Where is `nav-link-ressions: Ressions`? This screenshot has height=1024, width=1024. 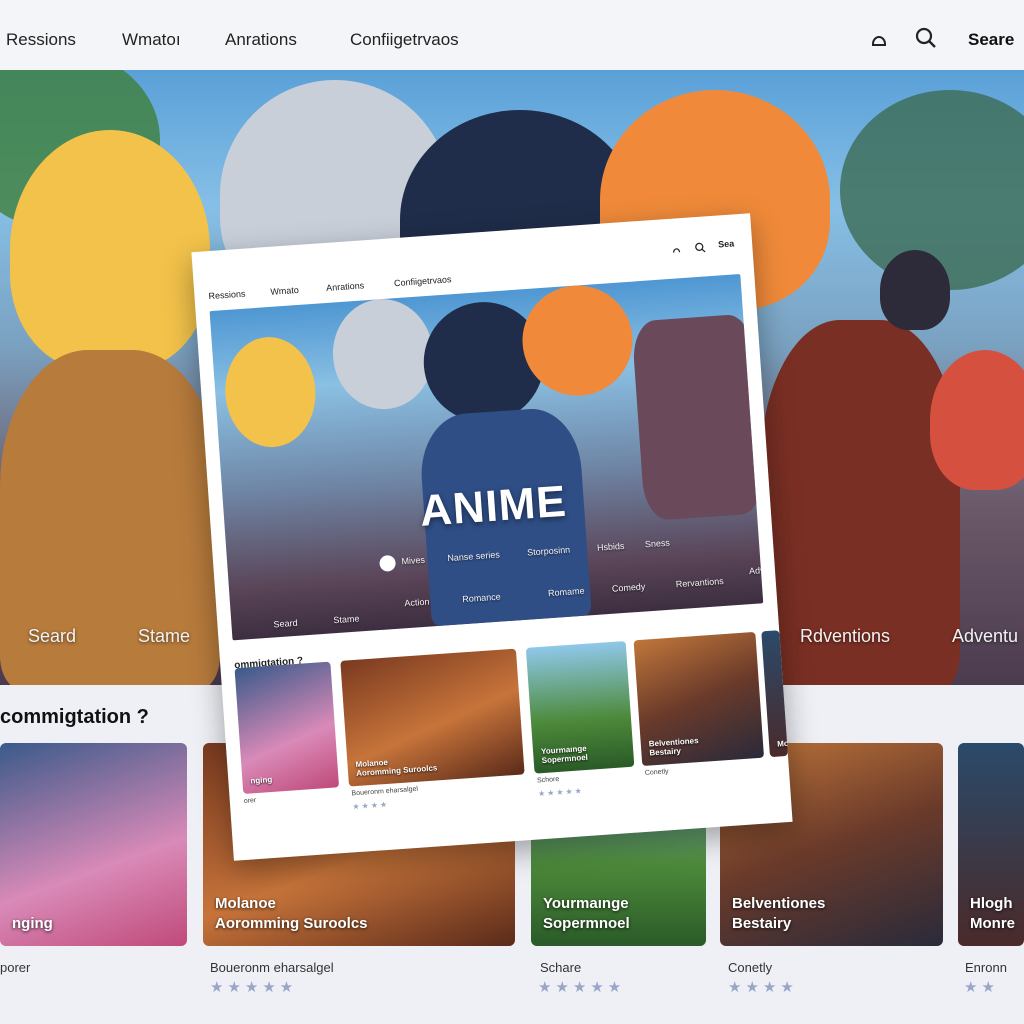 nav-link-ressions: Ressions is located at coordinates (41, 40).